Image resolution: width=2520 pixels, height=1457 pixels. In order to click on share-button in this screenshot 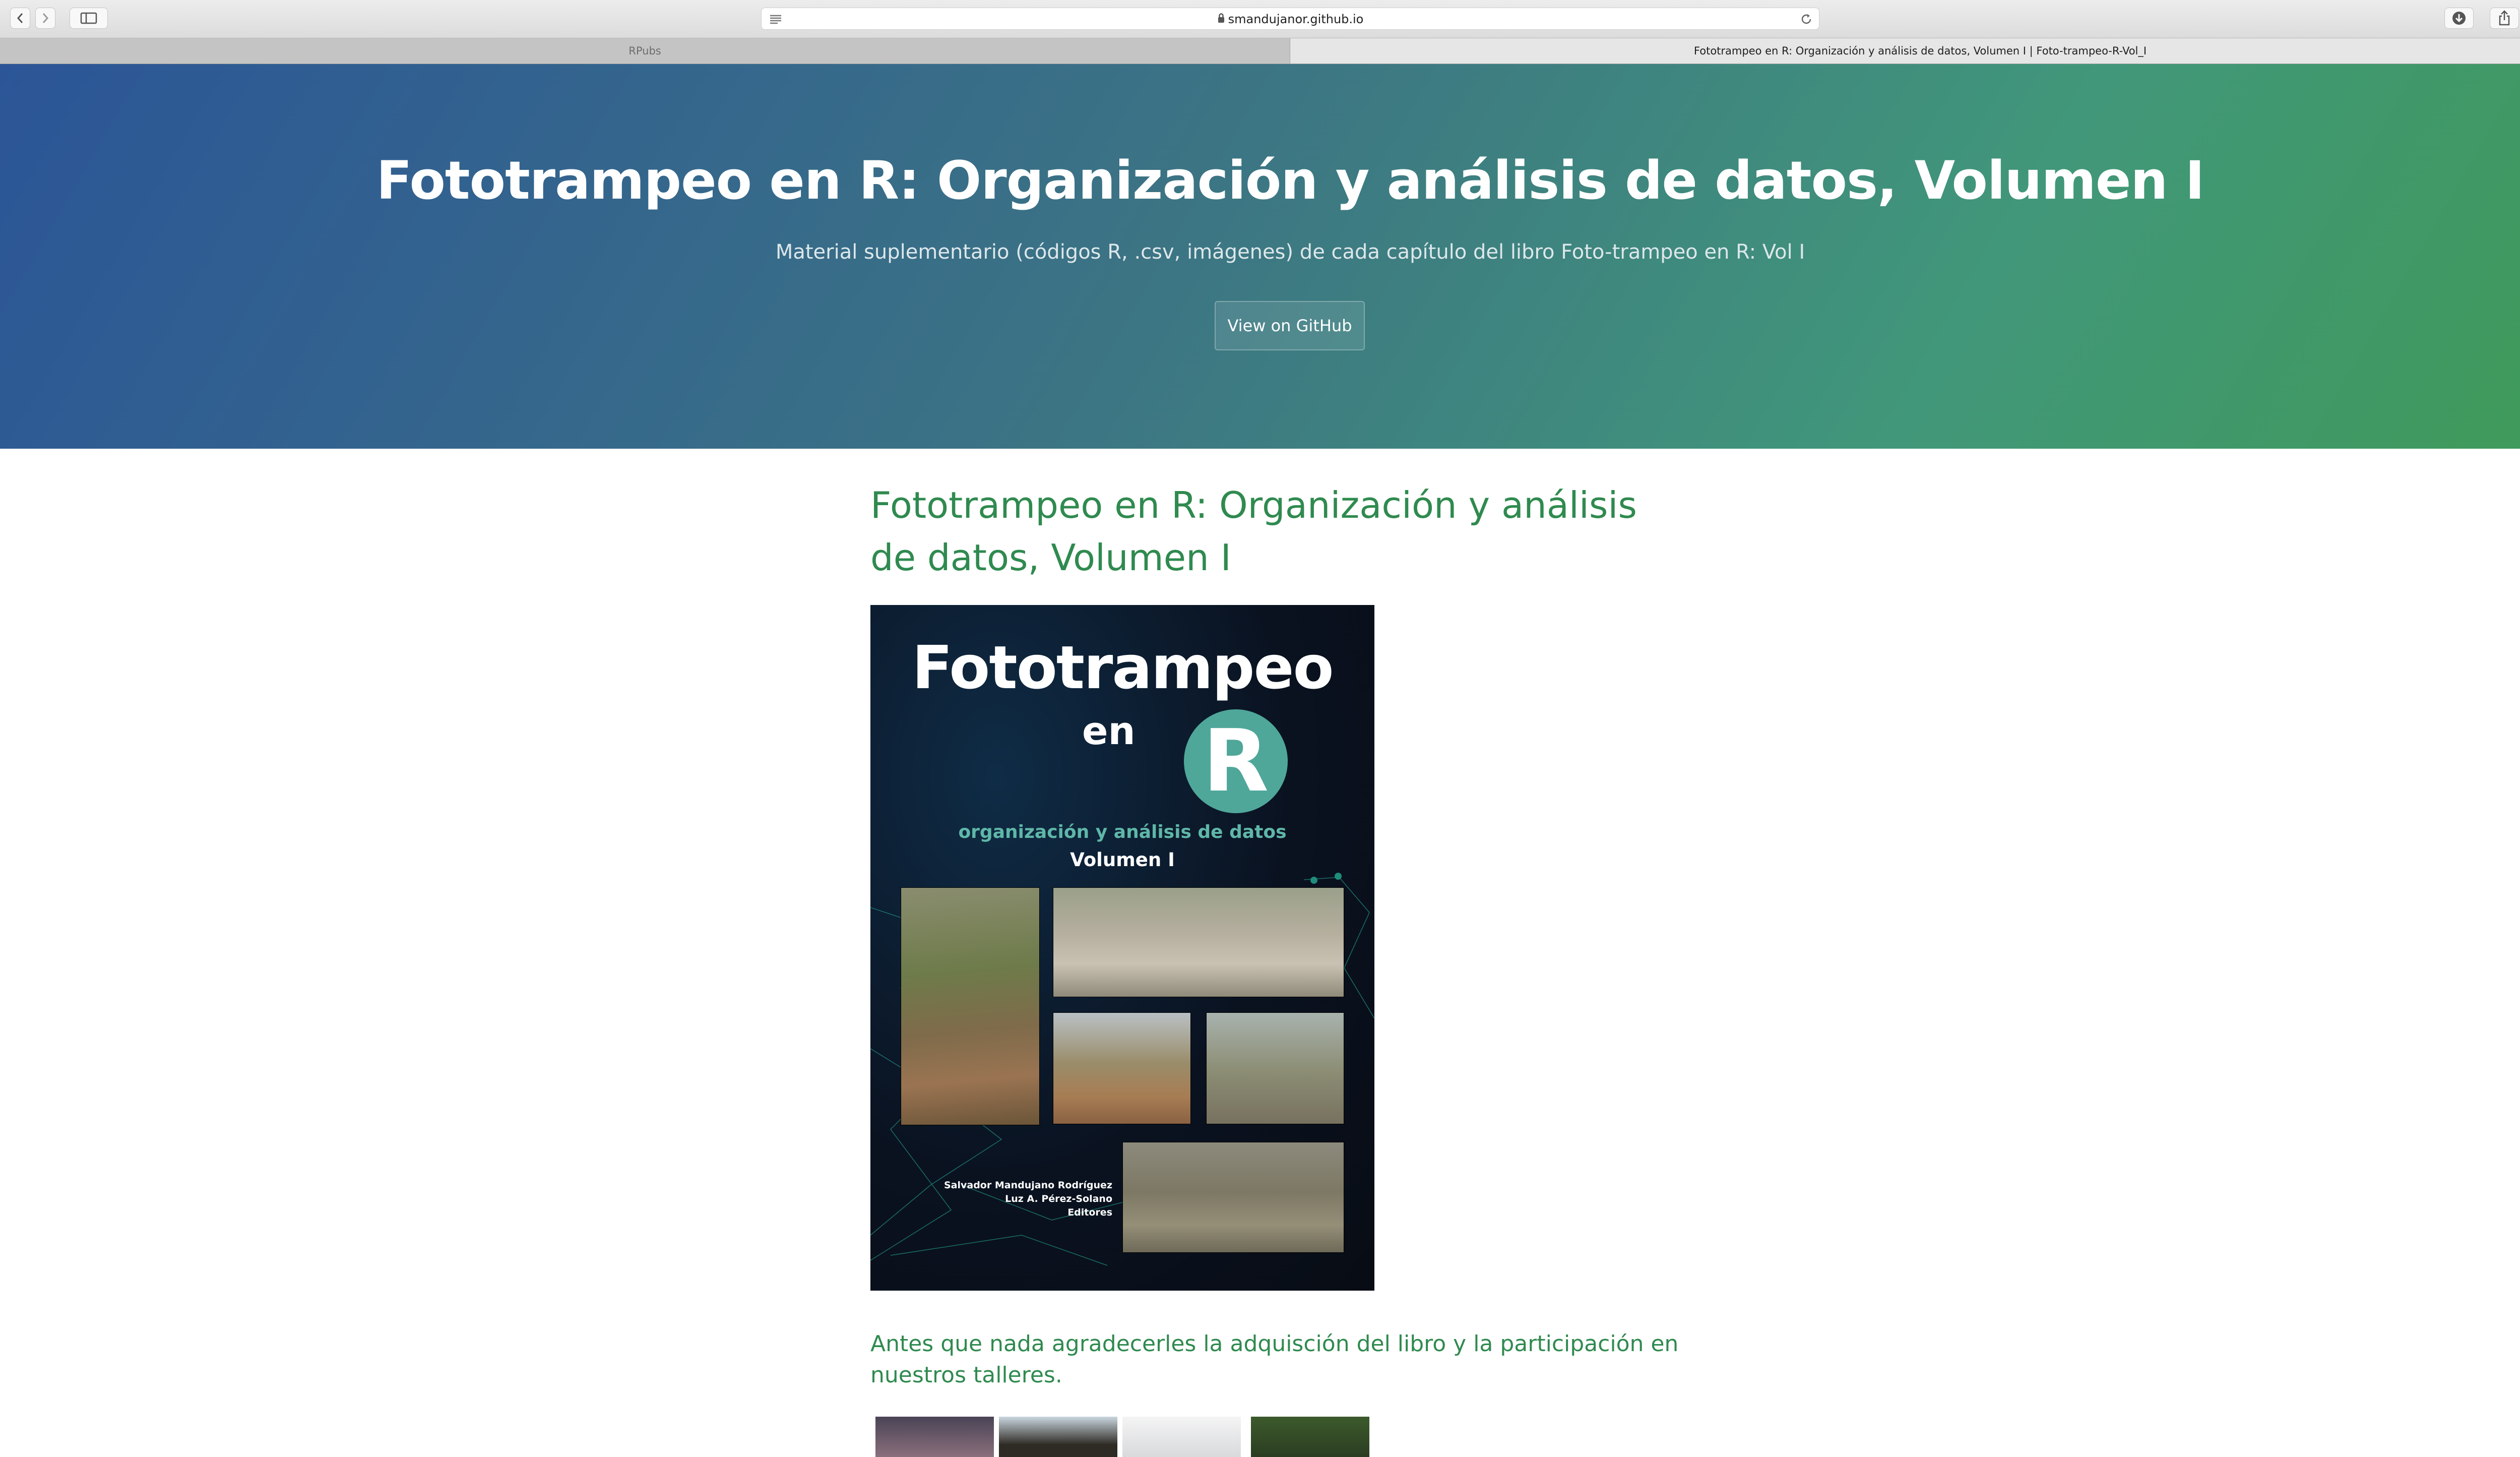, I will do `click(2504, 18)`.